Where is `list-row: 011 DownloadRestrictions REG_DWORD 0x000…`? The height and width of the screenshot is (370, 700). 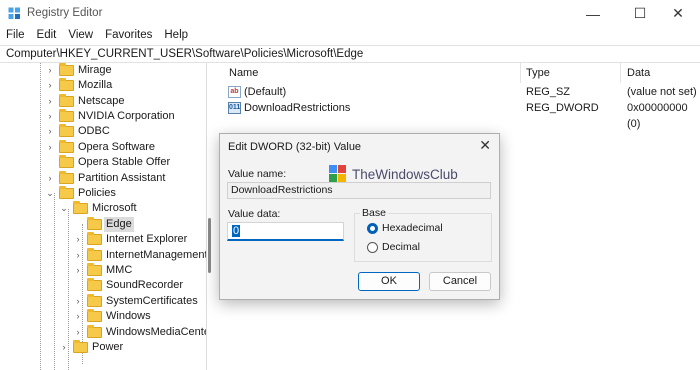
list-row: 011 DownloadRestrictions REG_DWORD 0x000… is located at coordinates (461, 115).